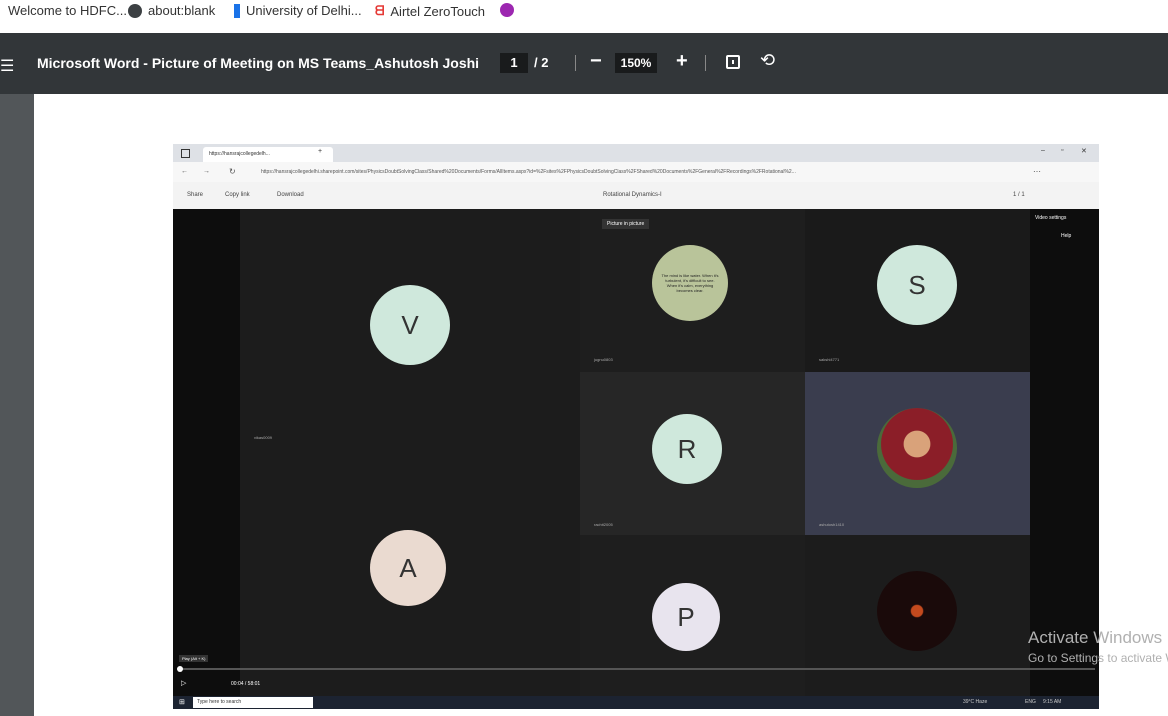 This screenshot has width=1168, height=716. I want to click on forward-icon: →, so click(206, 171).